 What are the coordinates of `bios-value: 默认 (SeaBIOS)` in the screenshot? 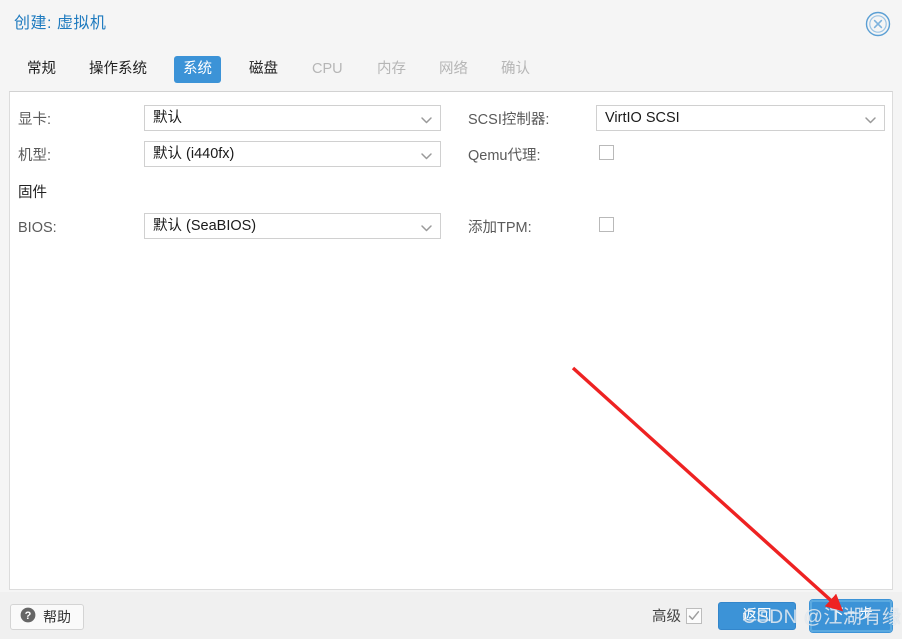 It's located at (205, 226).